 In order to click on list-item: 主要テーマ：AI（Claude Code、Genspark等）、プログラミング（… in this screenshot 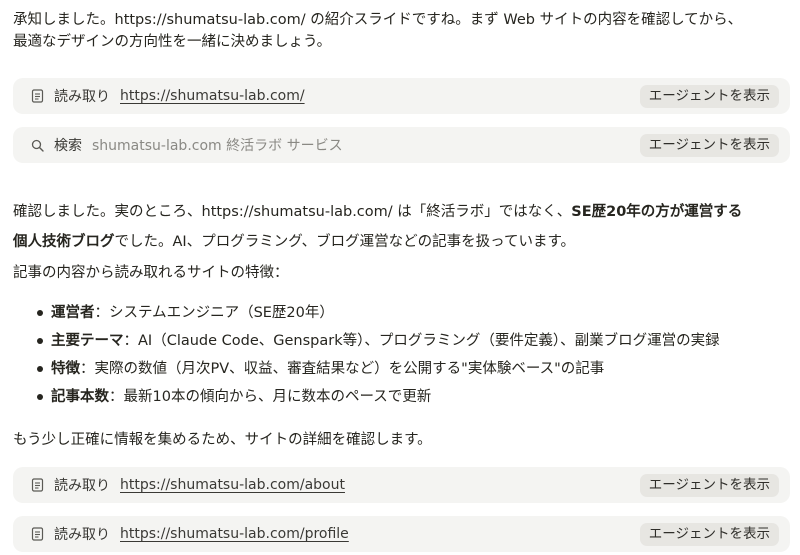, I will do `click(366, 341)`.